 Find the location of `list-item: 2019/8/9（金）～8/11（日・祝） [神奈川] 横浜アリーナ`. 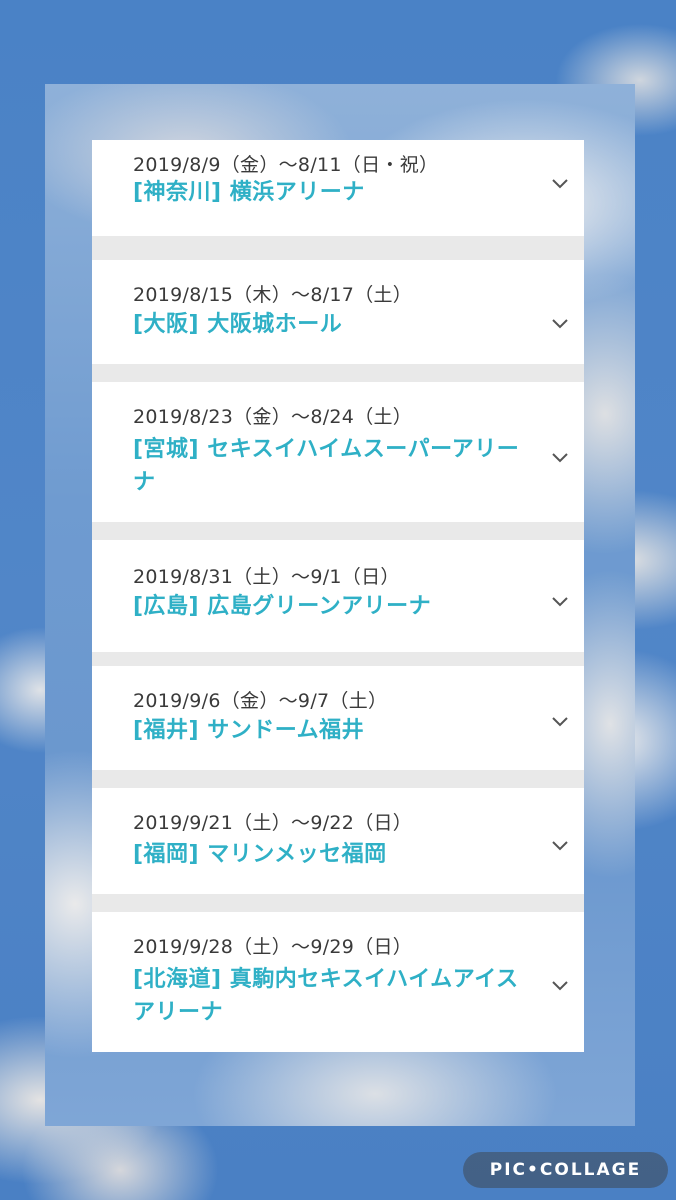

list-item: 2019/8/9（金）～8/11（日・祝） [神奈川] 横浜アリーナ is located at coordinates (338, 188).